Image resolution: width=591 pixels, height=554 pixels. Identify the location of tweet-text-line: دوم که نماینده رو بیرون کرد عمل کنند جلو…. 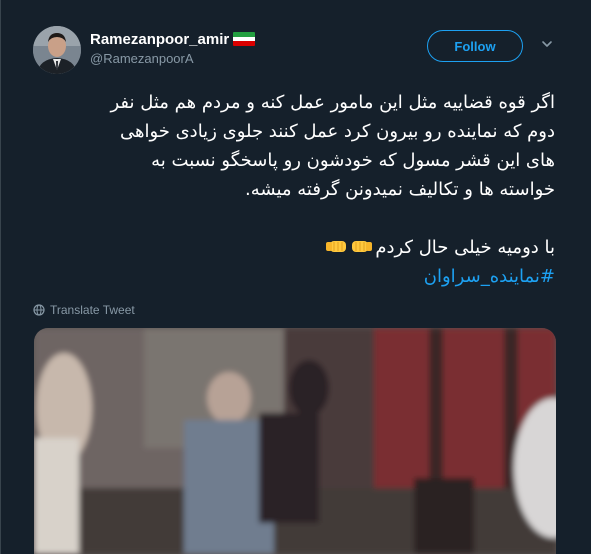
(337, 131).